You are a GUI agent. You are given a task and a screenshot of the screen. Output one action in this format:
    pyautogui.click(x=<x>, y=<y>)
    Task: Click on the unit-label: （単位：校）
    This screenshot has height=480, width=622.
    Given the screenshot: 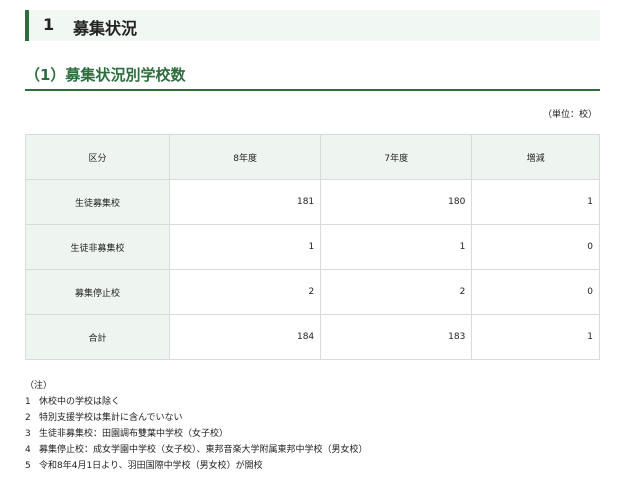 What is the action you would take?
    pyautogui.click(x=569, y=115)
    